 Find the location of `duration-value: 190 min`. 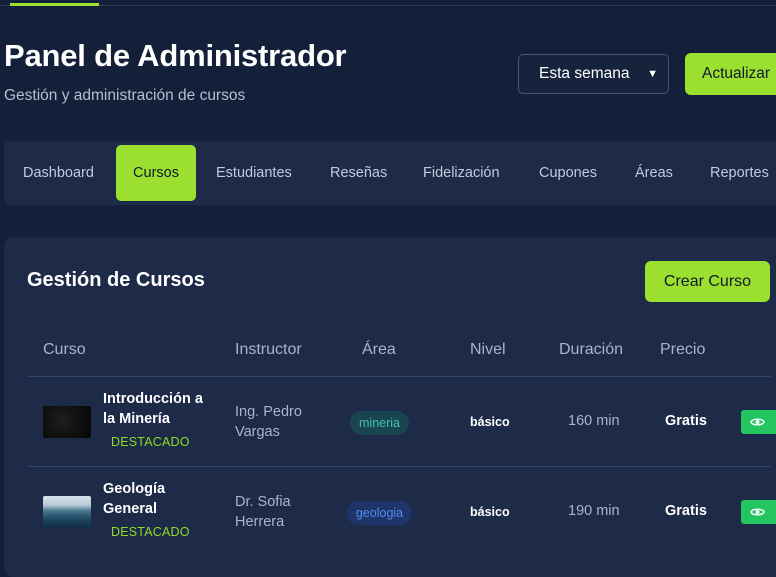

duration-value: 190 min is located at coordinates (594, 511).